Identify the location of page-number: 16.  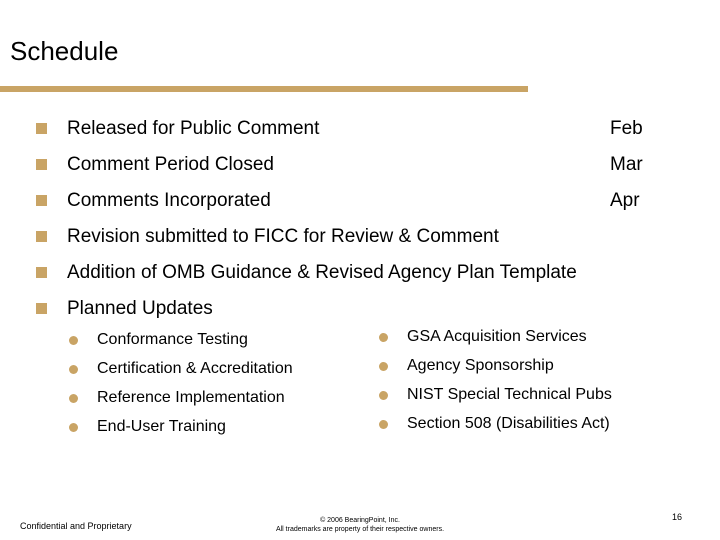
(677, 517).